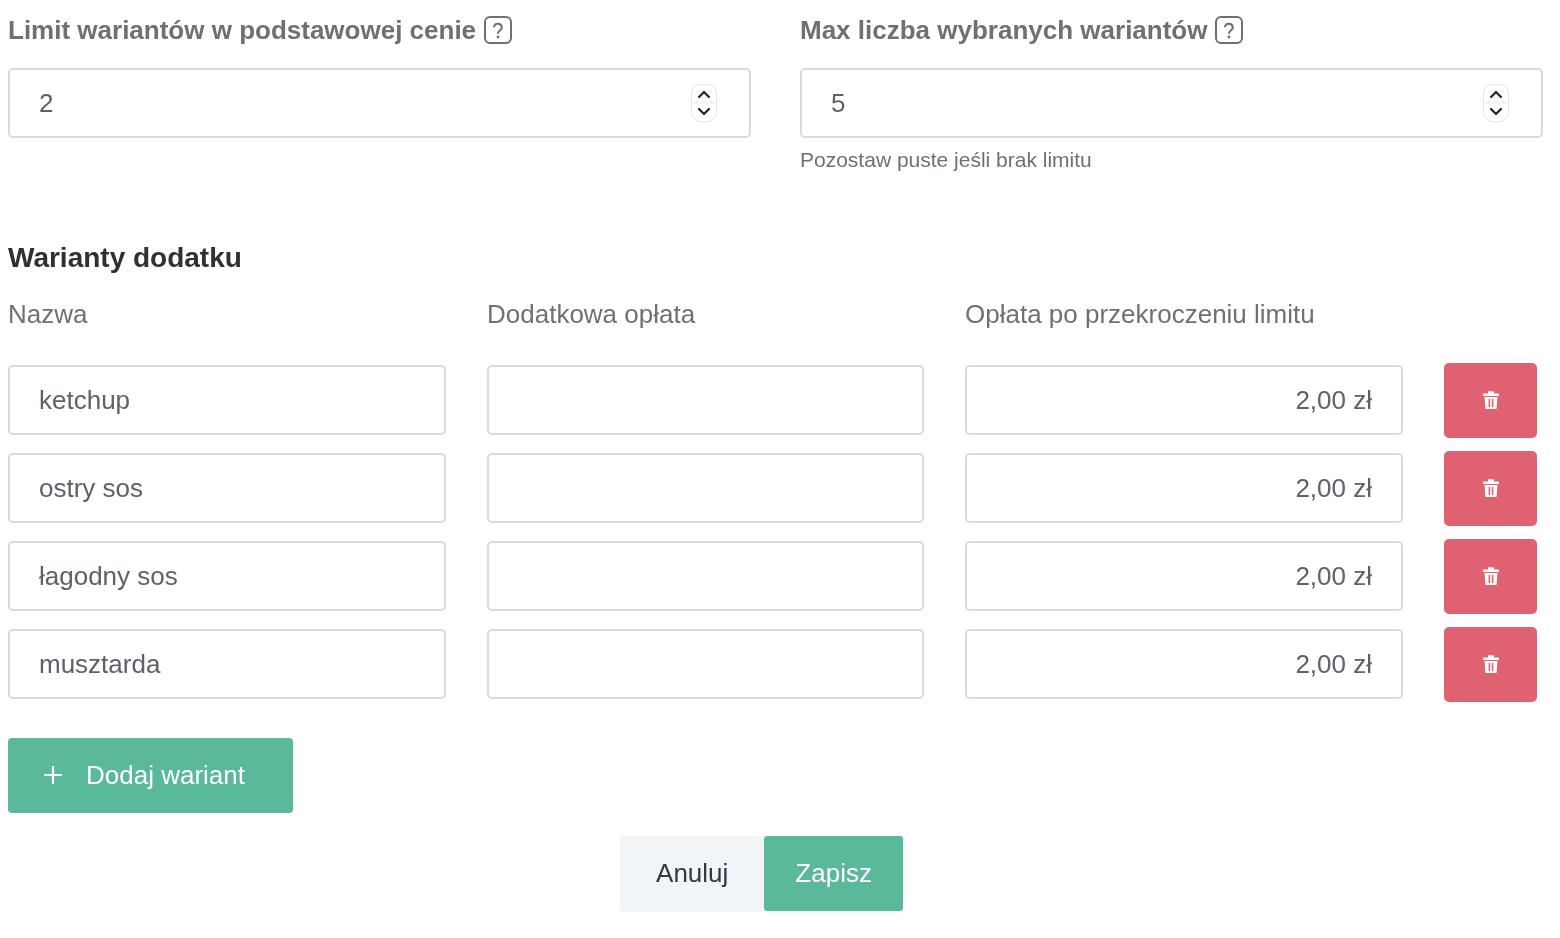  What do you see at coordinates (946, 160) in the screenshot?
I see `hint-text: Pozostaw puste jeśli brak limitu` at bounding box center [946, 160].